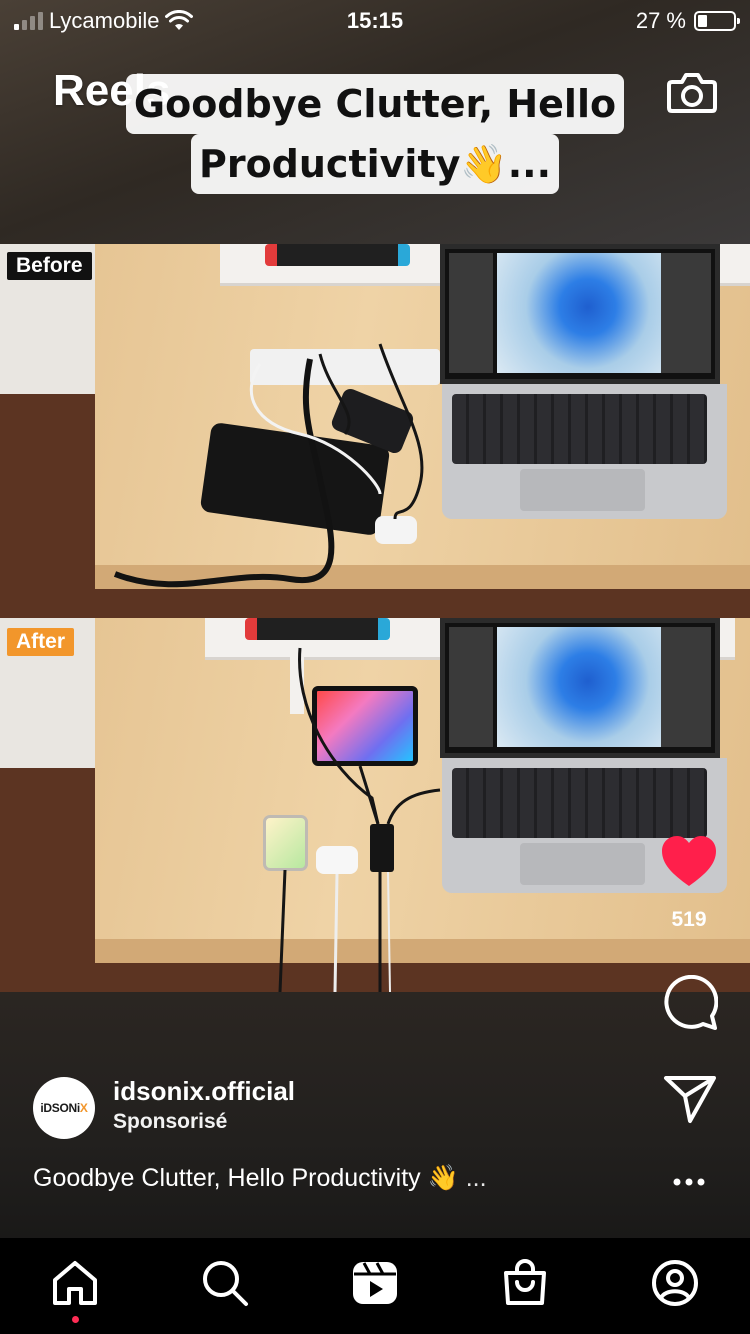 The width and height of the screenshot is (750, 1334). I want to click on caption-text: Goodbye Clutter, Hello Productivity 👋, so click(246, 1178).